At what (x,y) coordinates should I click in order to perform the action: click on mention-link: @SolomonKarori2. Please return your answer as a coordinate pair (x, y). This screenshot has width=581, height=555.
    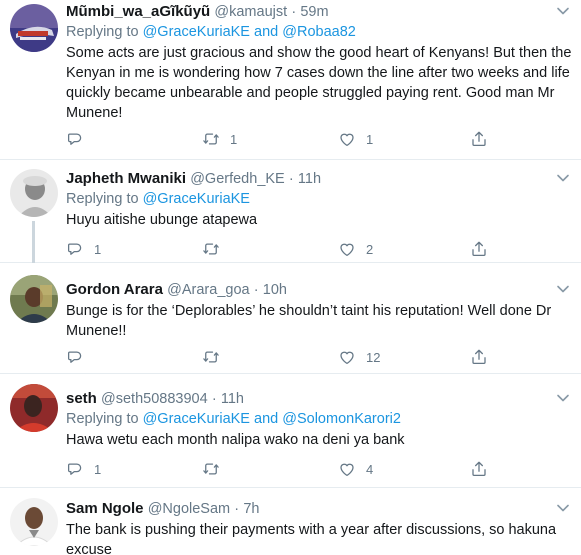
    Looking at the image, I should click on (341, 419).